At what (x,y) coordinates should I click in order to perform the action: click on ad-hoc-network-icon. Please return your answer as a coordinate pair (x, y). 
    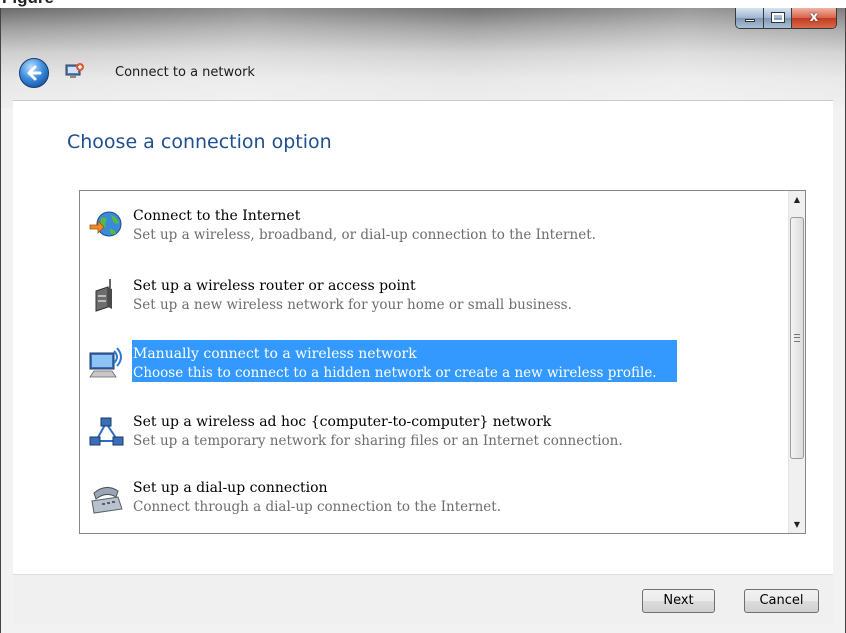
    Looking at the image, I should click on (106, 431).